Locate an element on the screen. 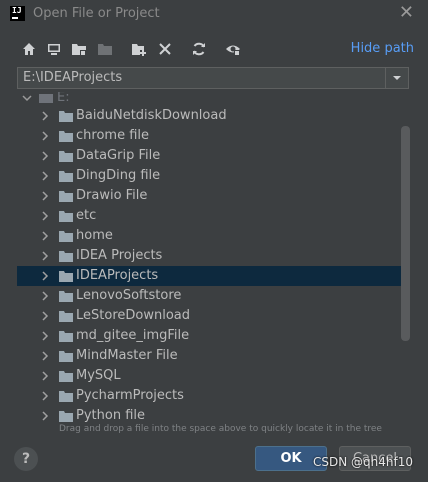 This screenshot has height=482, width=428. new-folder-icon is located at coordinates (139, 49).